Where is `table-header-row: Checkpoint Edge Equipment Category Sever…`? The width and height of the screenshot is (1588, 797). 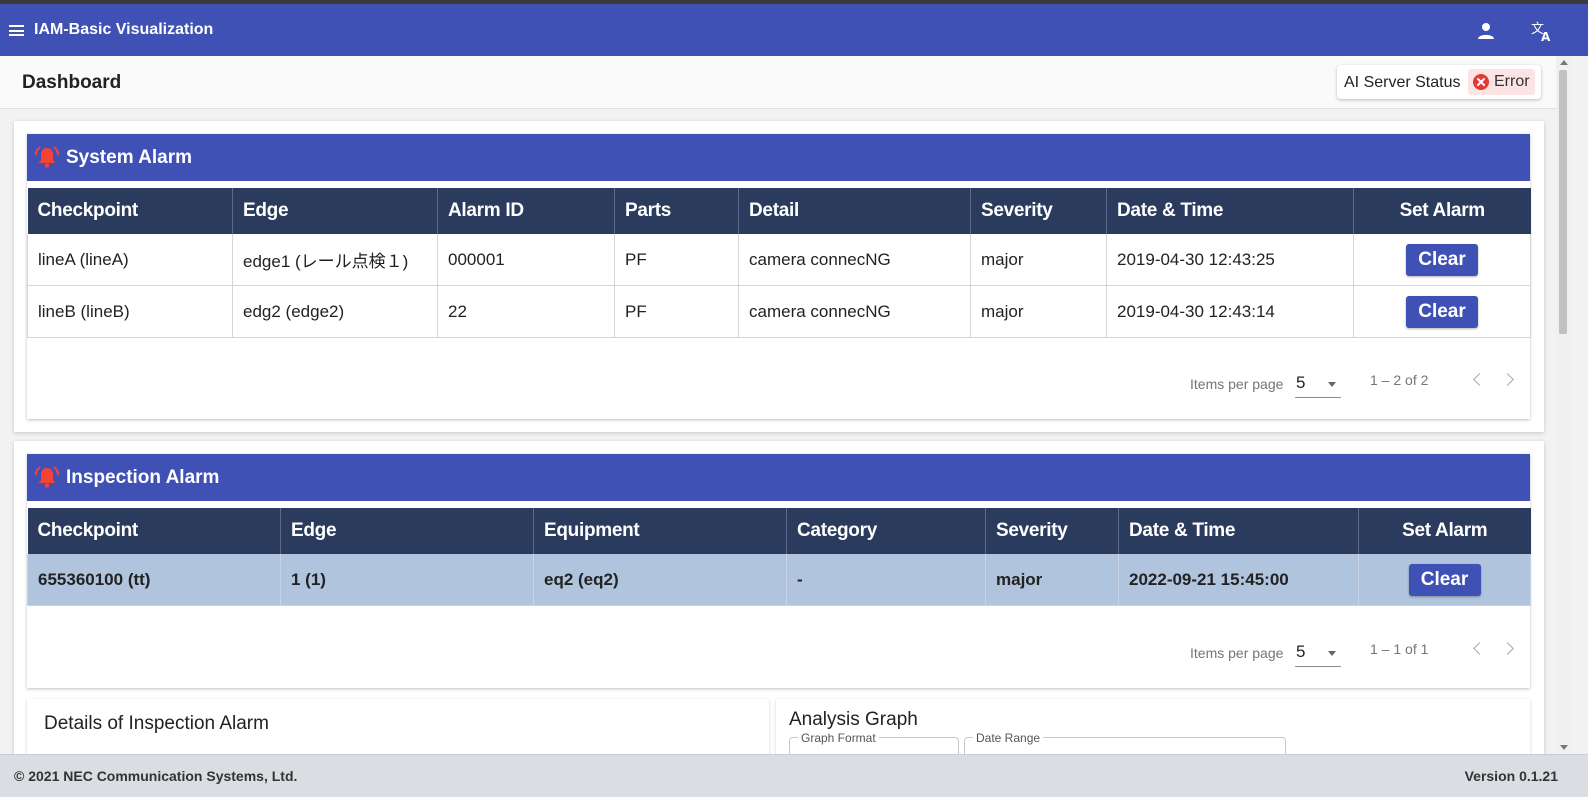
table-header-row: Checkpoint Edge Equipment Category Sever… is located at coordinates (779, 531).